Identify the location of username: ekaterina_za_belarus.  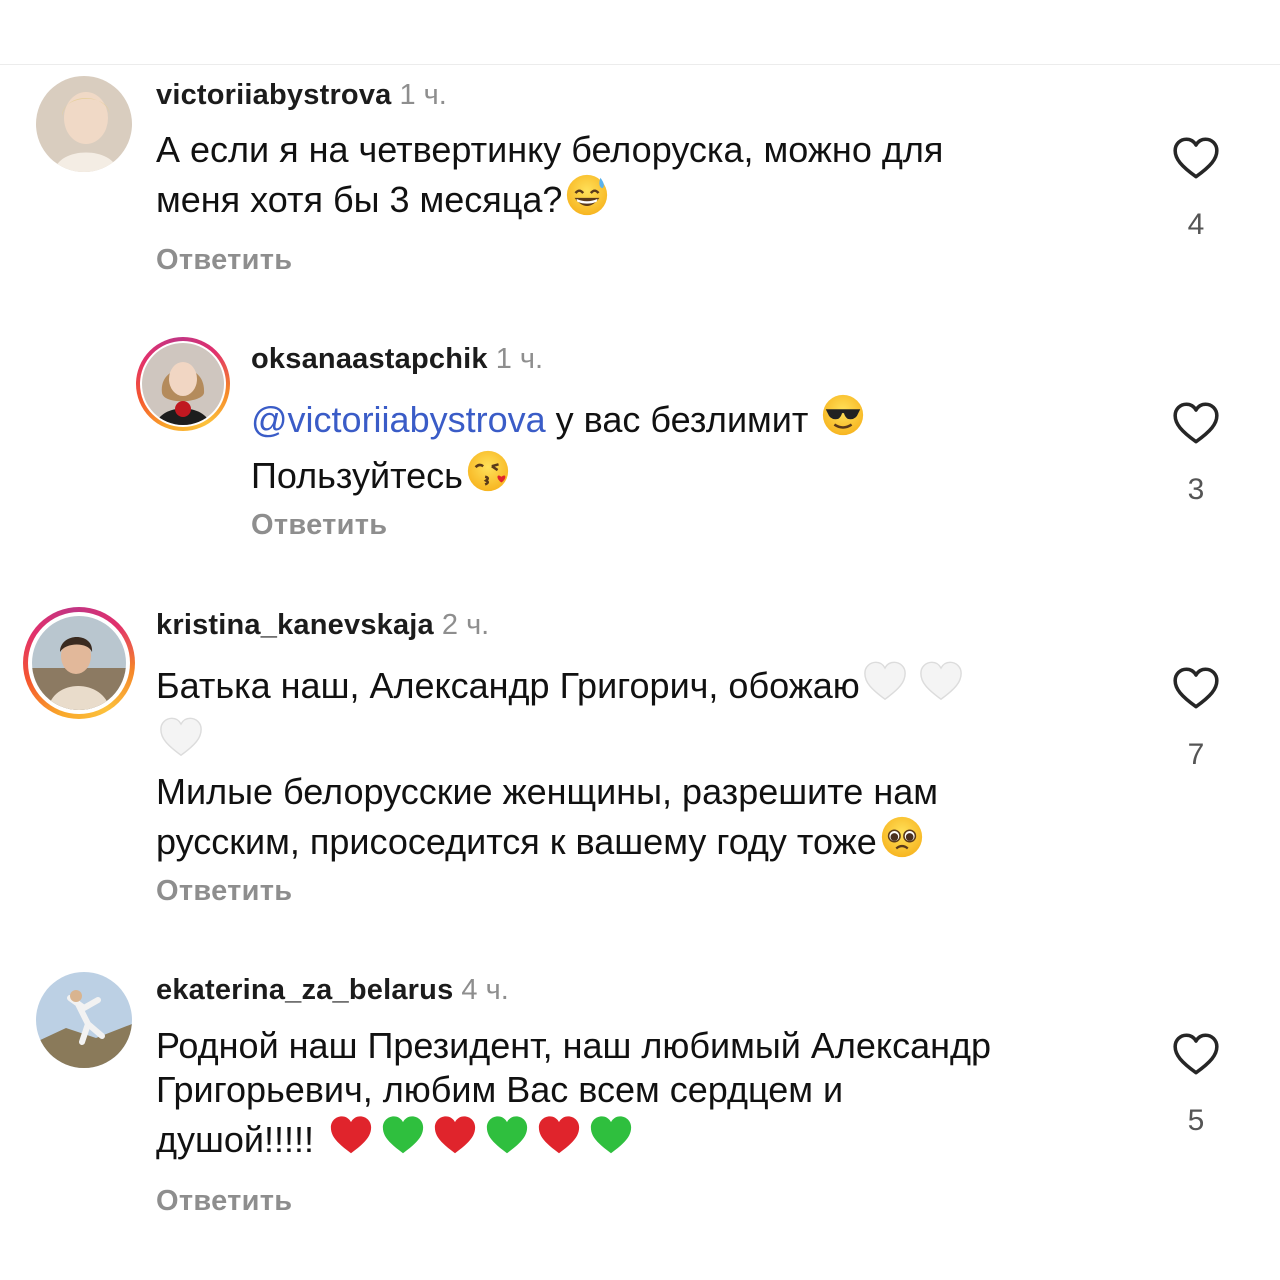
(304, 990).